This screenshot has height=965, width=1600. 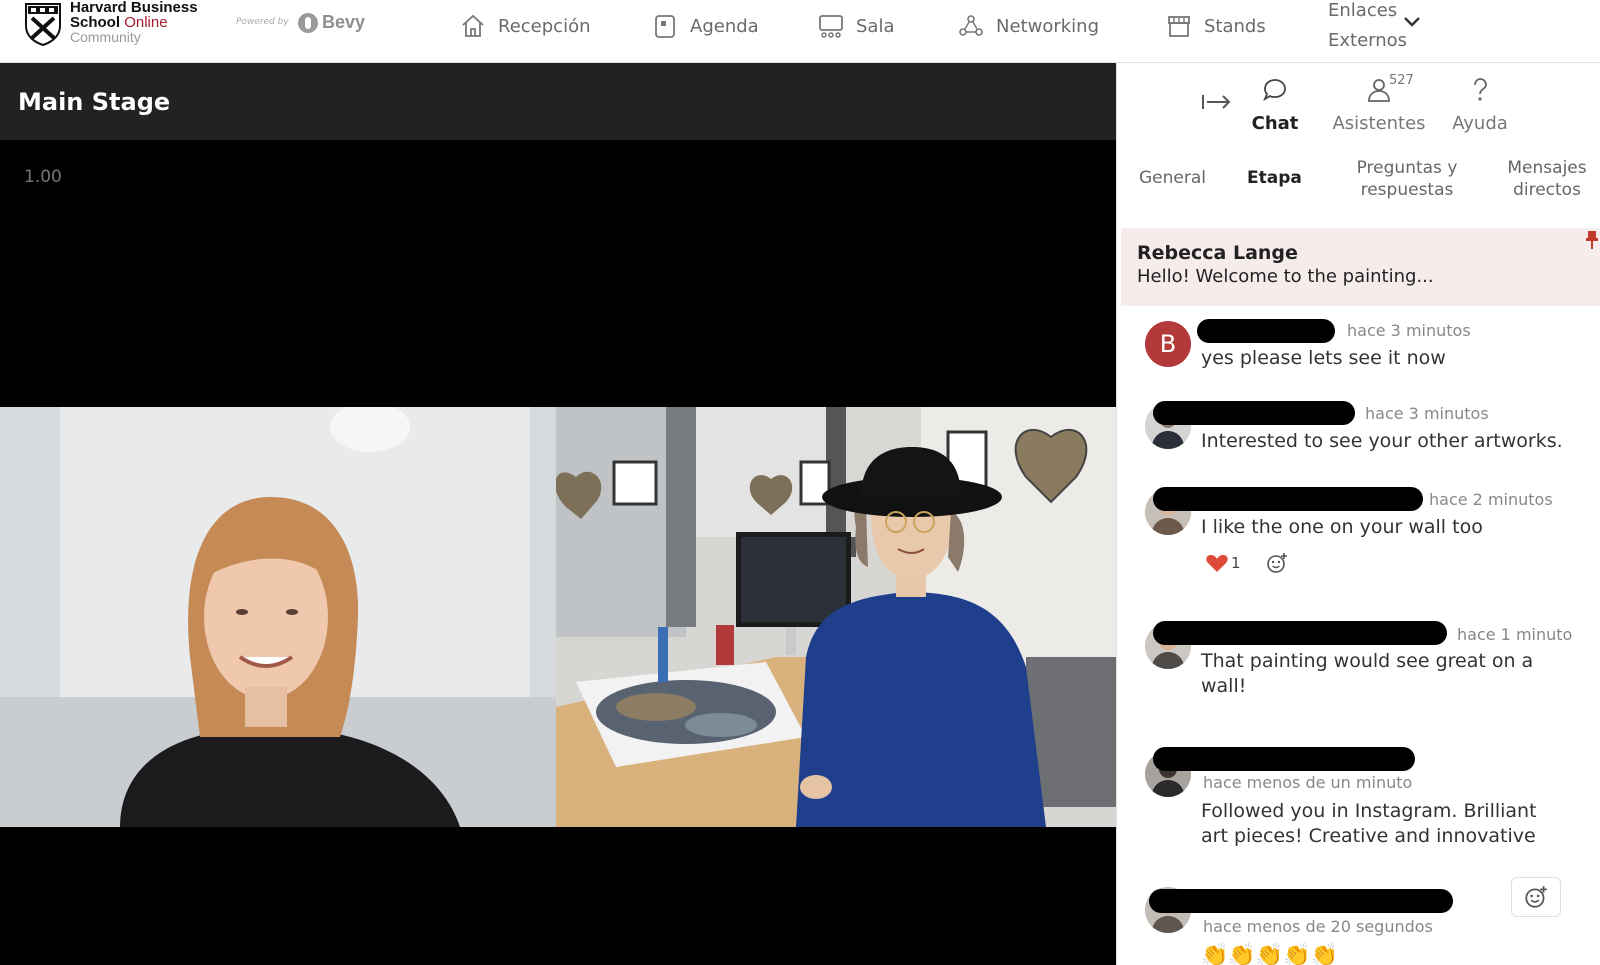 What do you see at coordinates (1277, 563) in the screenshot?
I see `add-reaction-icon` at bounding box center [1277, 563].